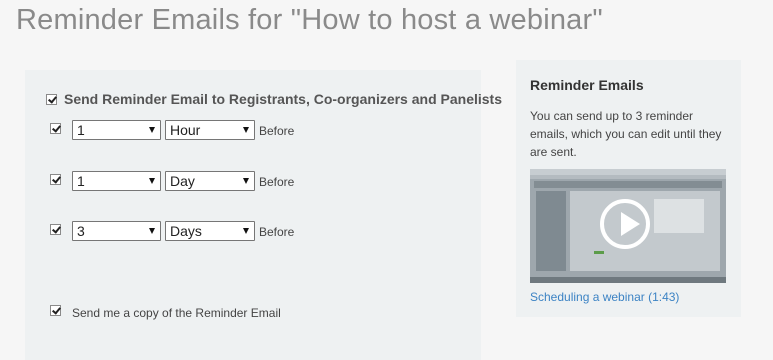 Image resolution: width=773 pixels, height=360 pixels. What do you see at coordinates (277, 182) in the screenshot?
I see `reminder-2-before-label: Before` at bounding box center [277, 182].